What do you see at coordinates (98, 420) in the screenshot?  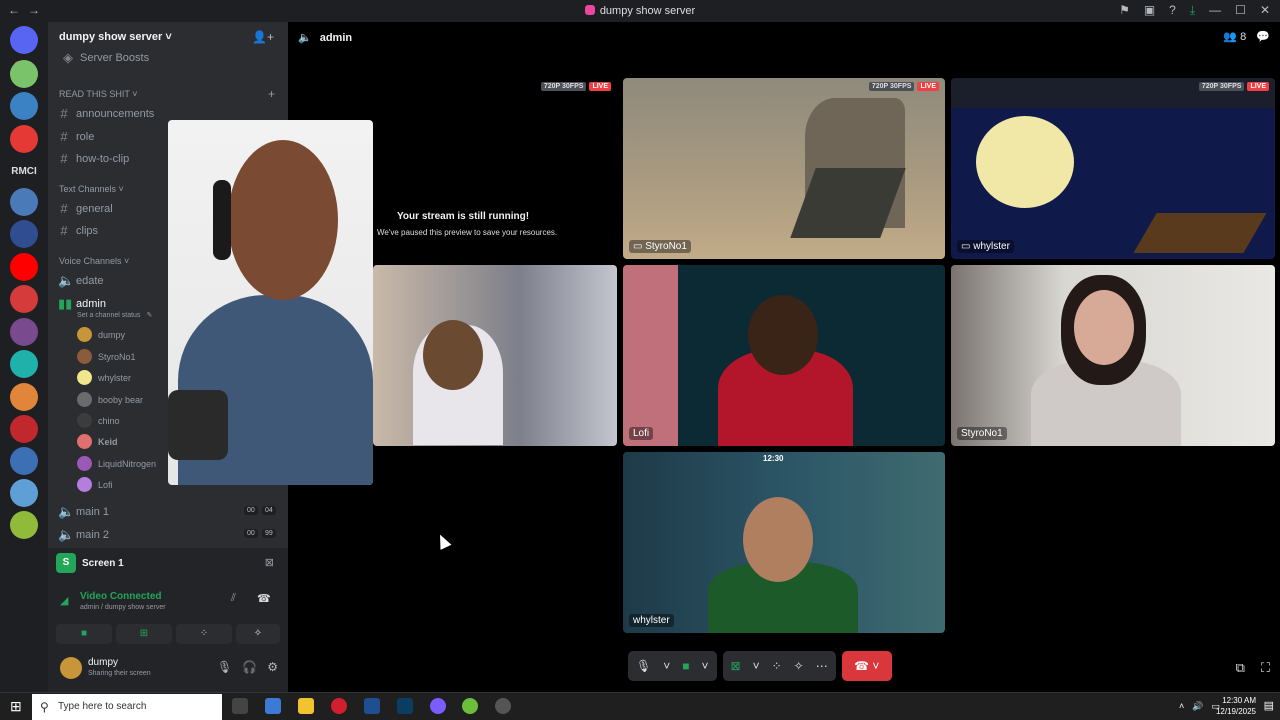 I see `voice-user: chino` at bounding box center [98, 420].